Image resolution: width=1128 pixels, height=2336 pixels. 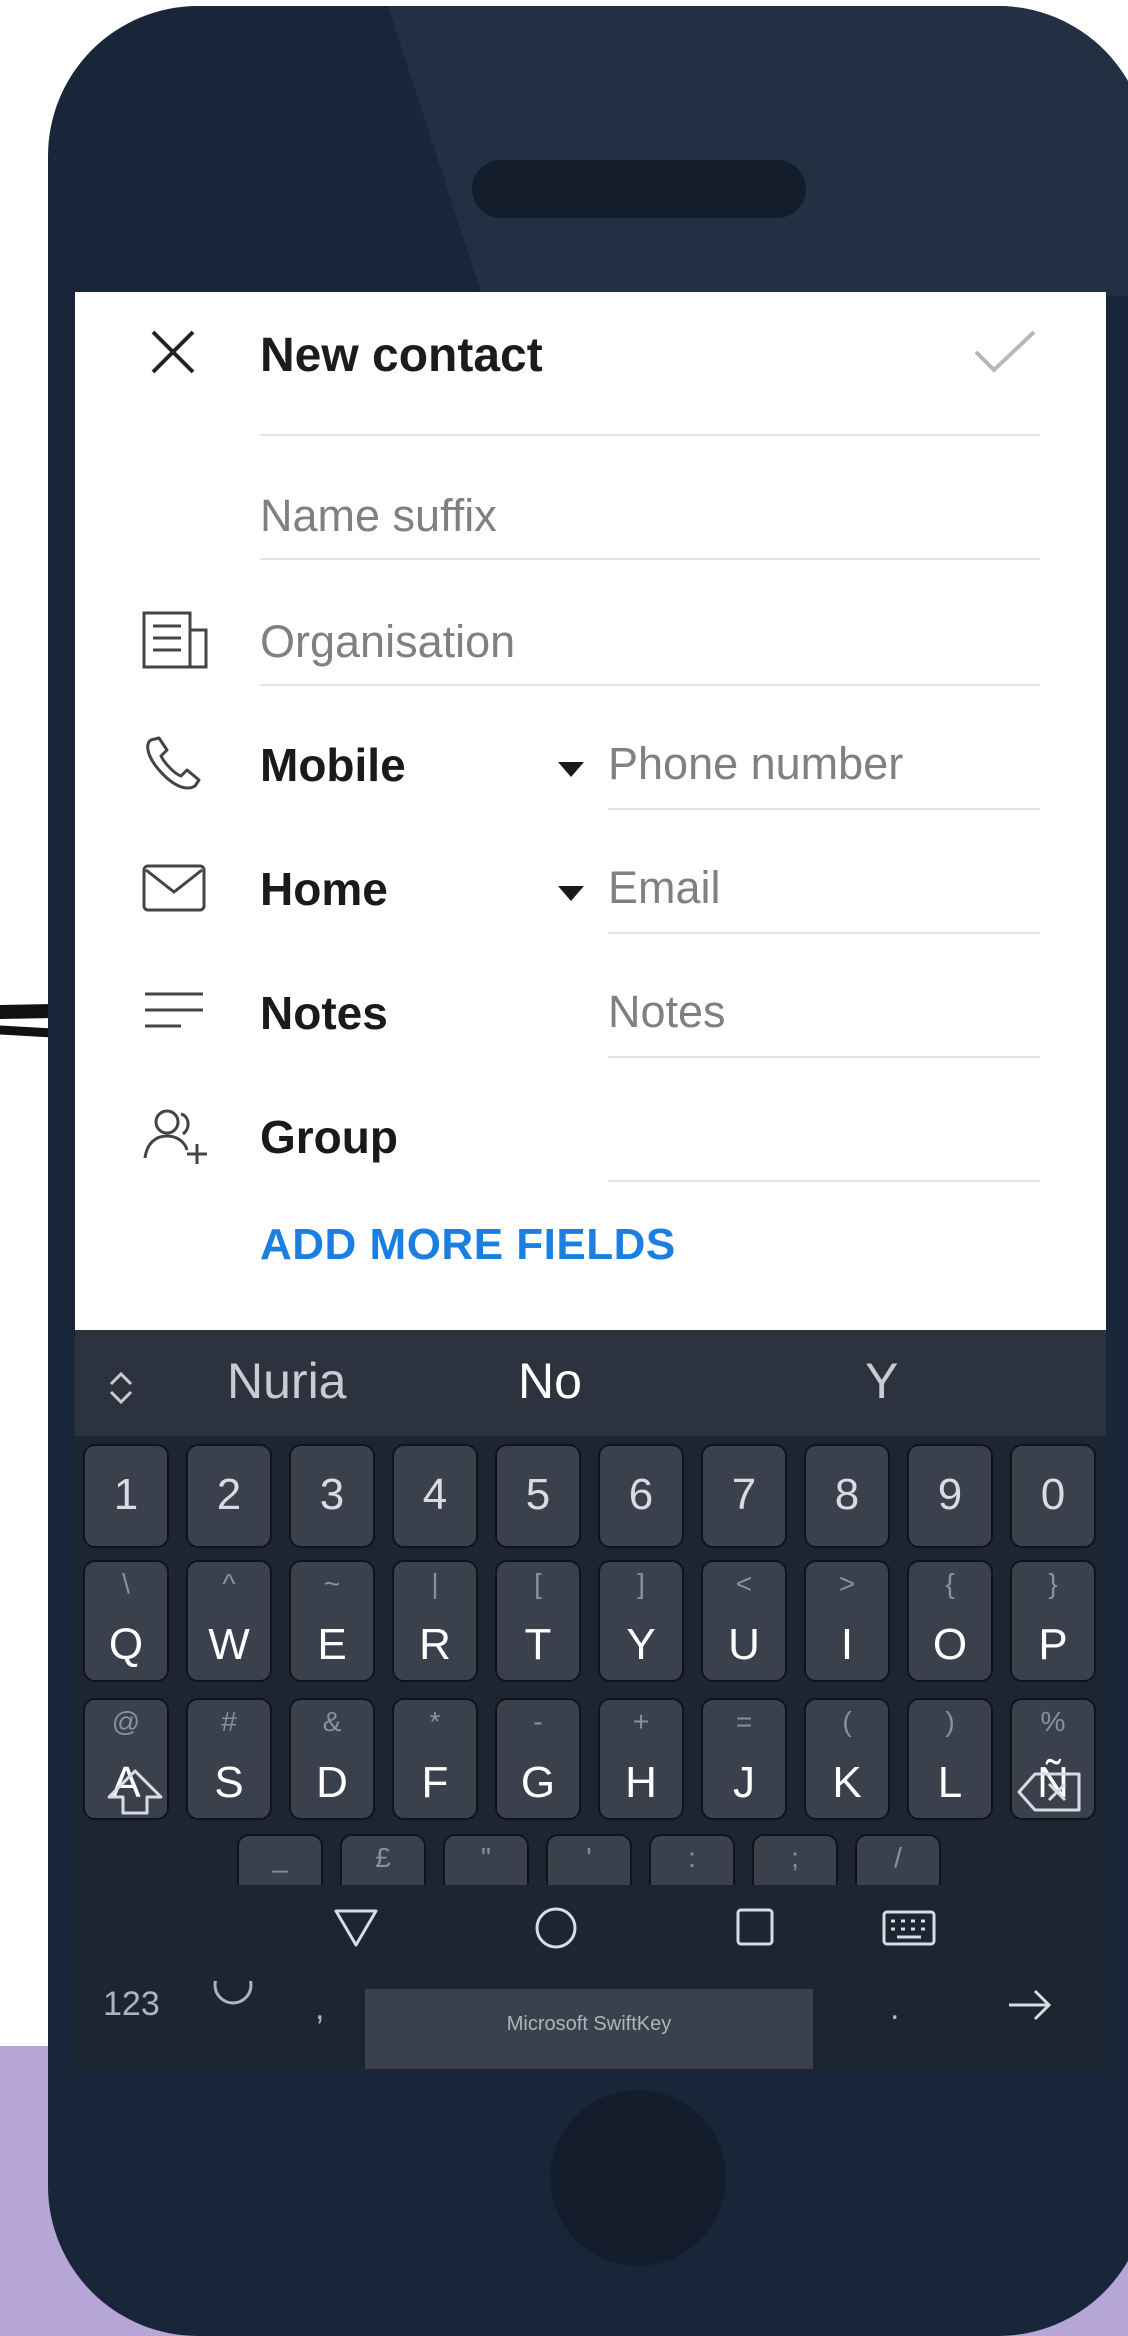 I want to click on key-7: 7, so click(x=744, y=1496).